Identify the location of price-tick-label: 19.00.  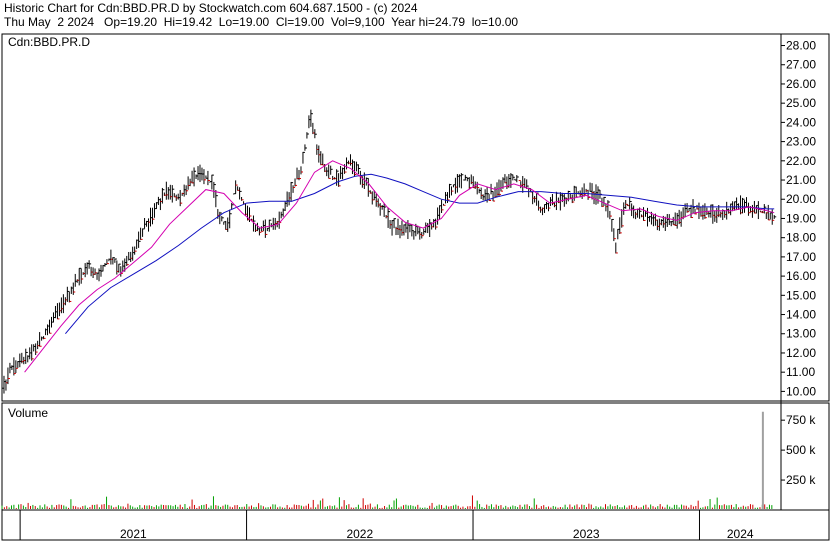
(801, 218).